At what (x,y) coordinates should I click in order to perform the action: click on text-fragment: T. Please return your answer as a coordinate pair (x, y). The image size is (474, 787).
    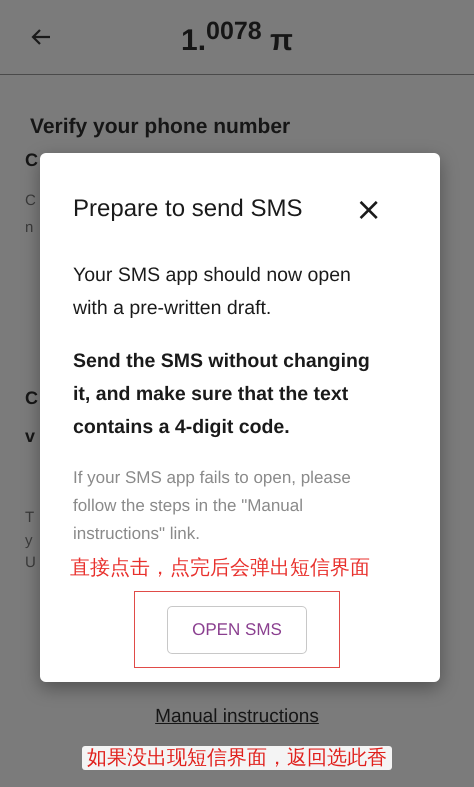
    Looking at the image, I should click on (29, 518).